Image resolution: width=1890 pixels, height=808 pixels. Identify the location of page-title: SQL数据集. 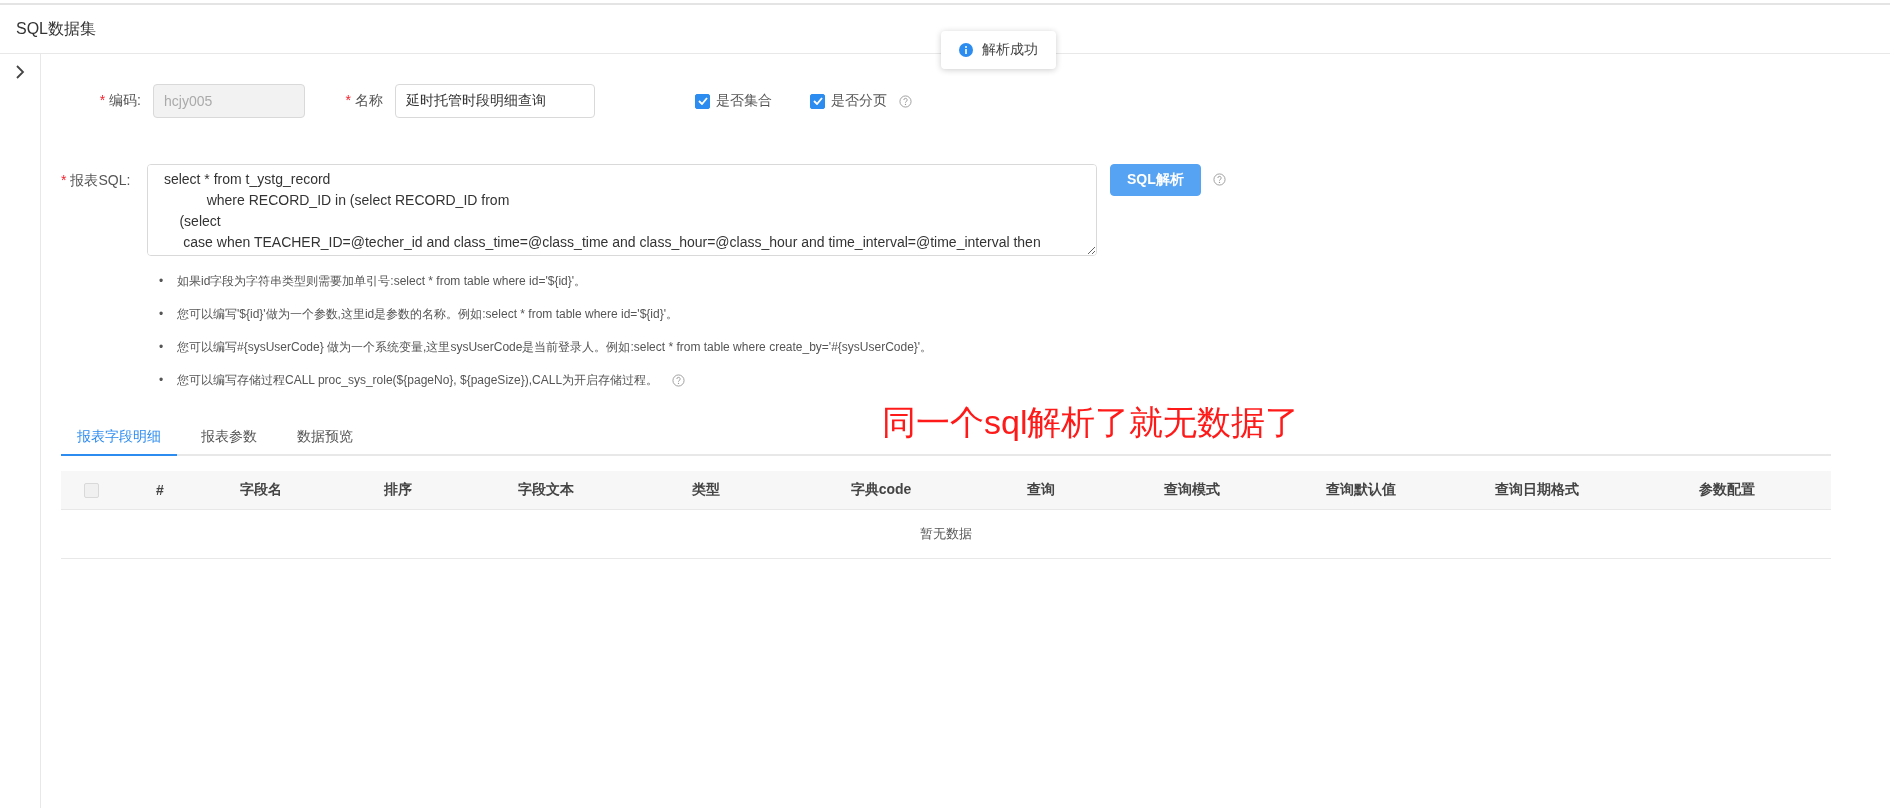
(56, 28).